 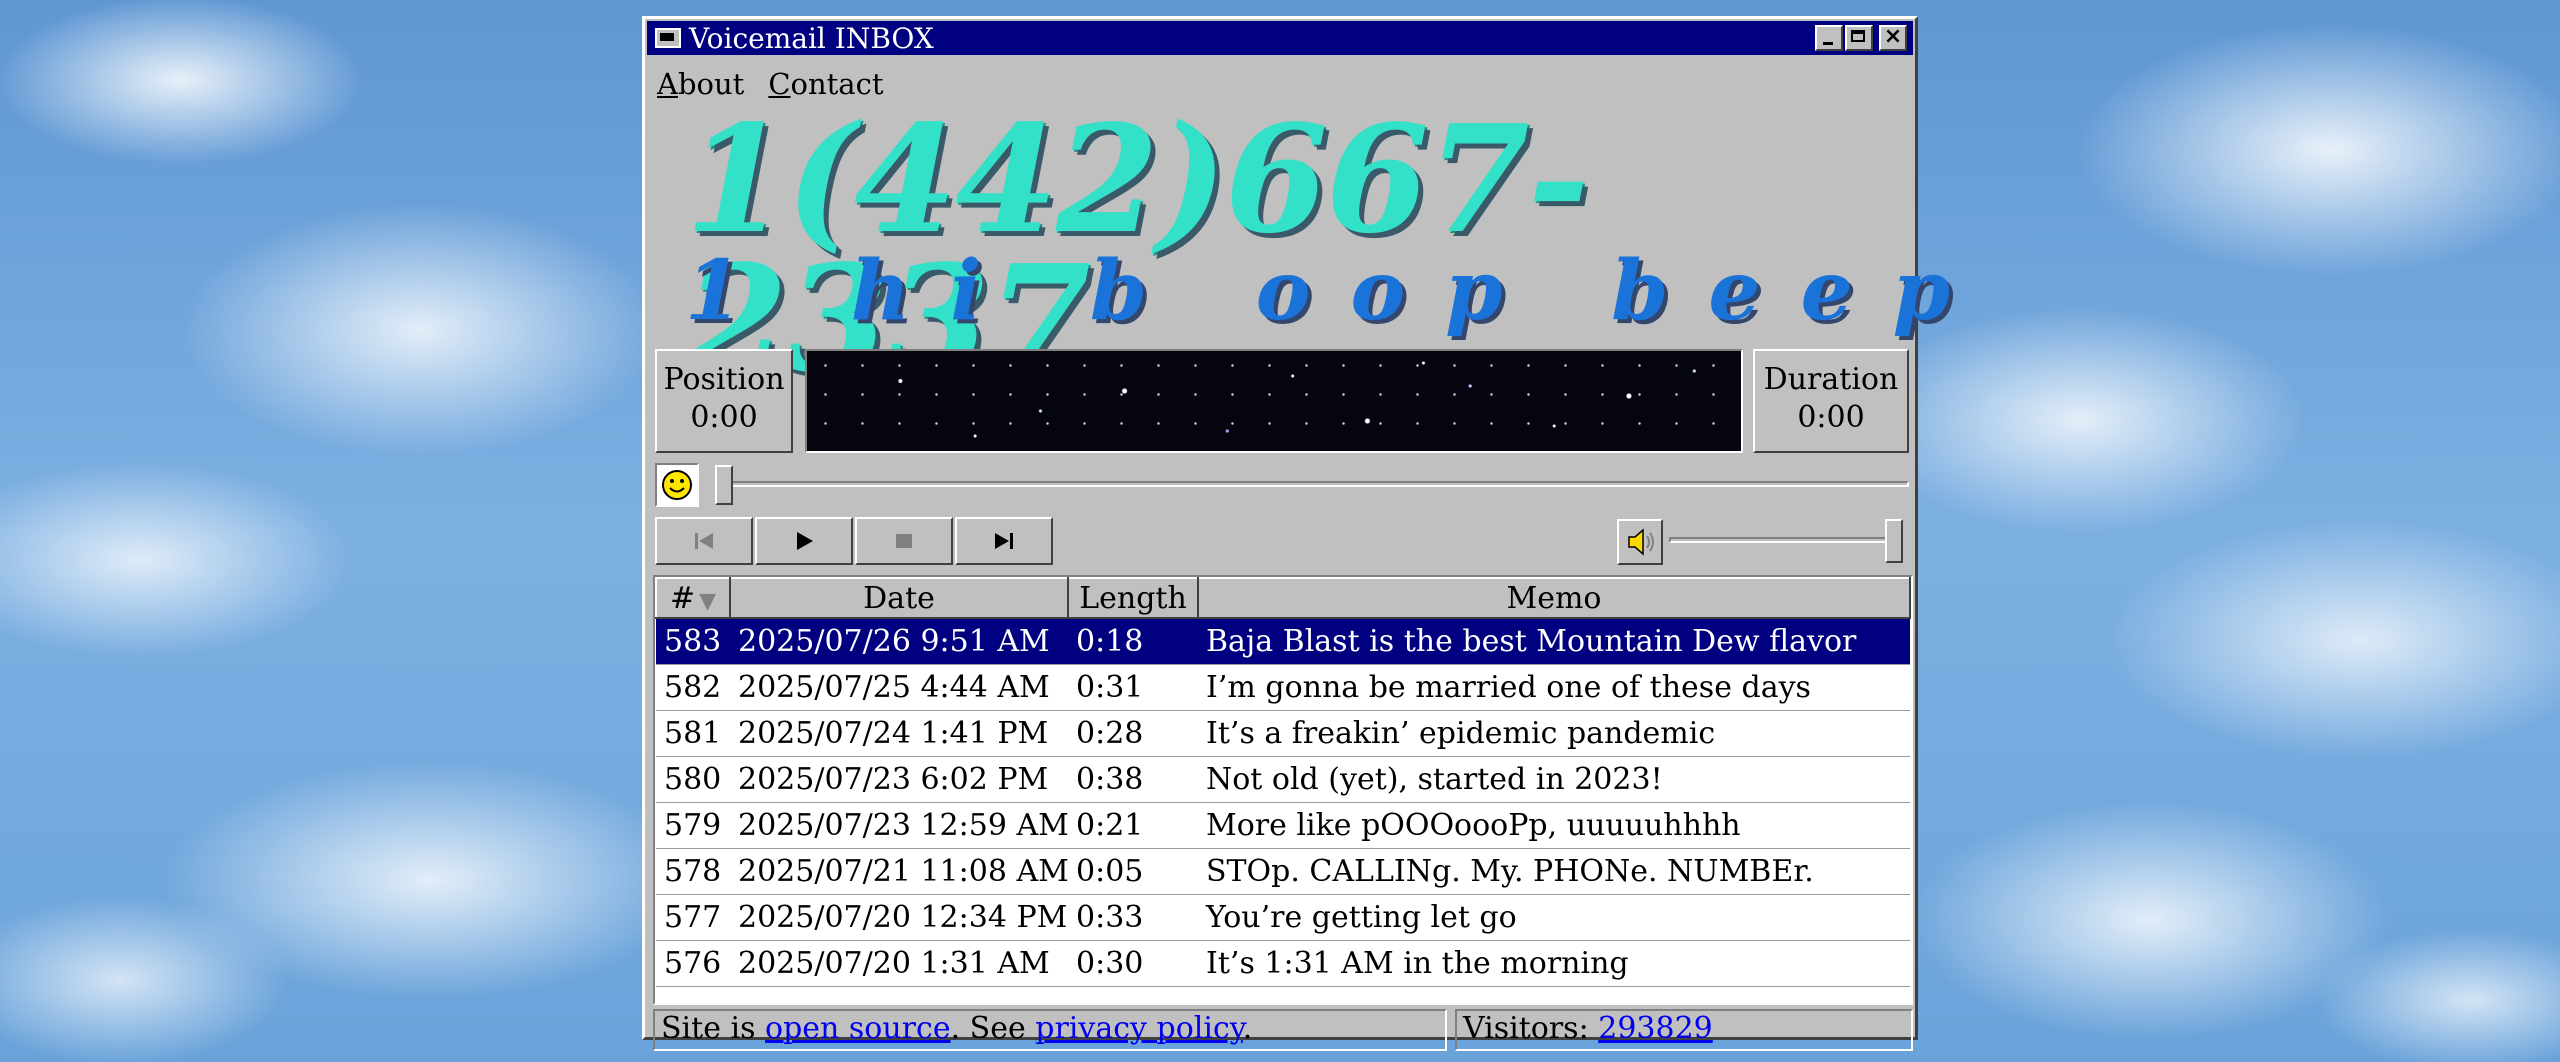 I want to click on seek-slider-track, so click(x=1312, y=484).